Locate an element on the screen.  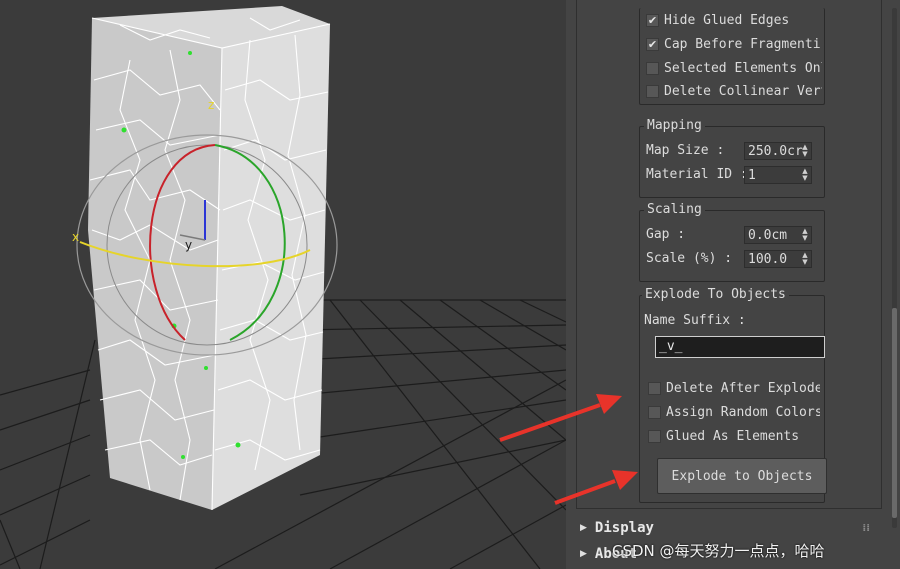
map-size-spinner: 250.0cr ▲ ▼ is located at coordinates (778, 151).